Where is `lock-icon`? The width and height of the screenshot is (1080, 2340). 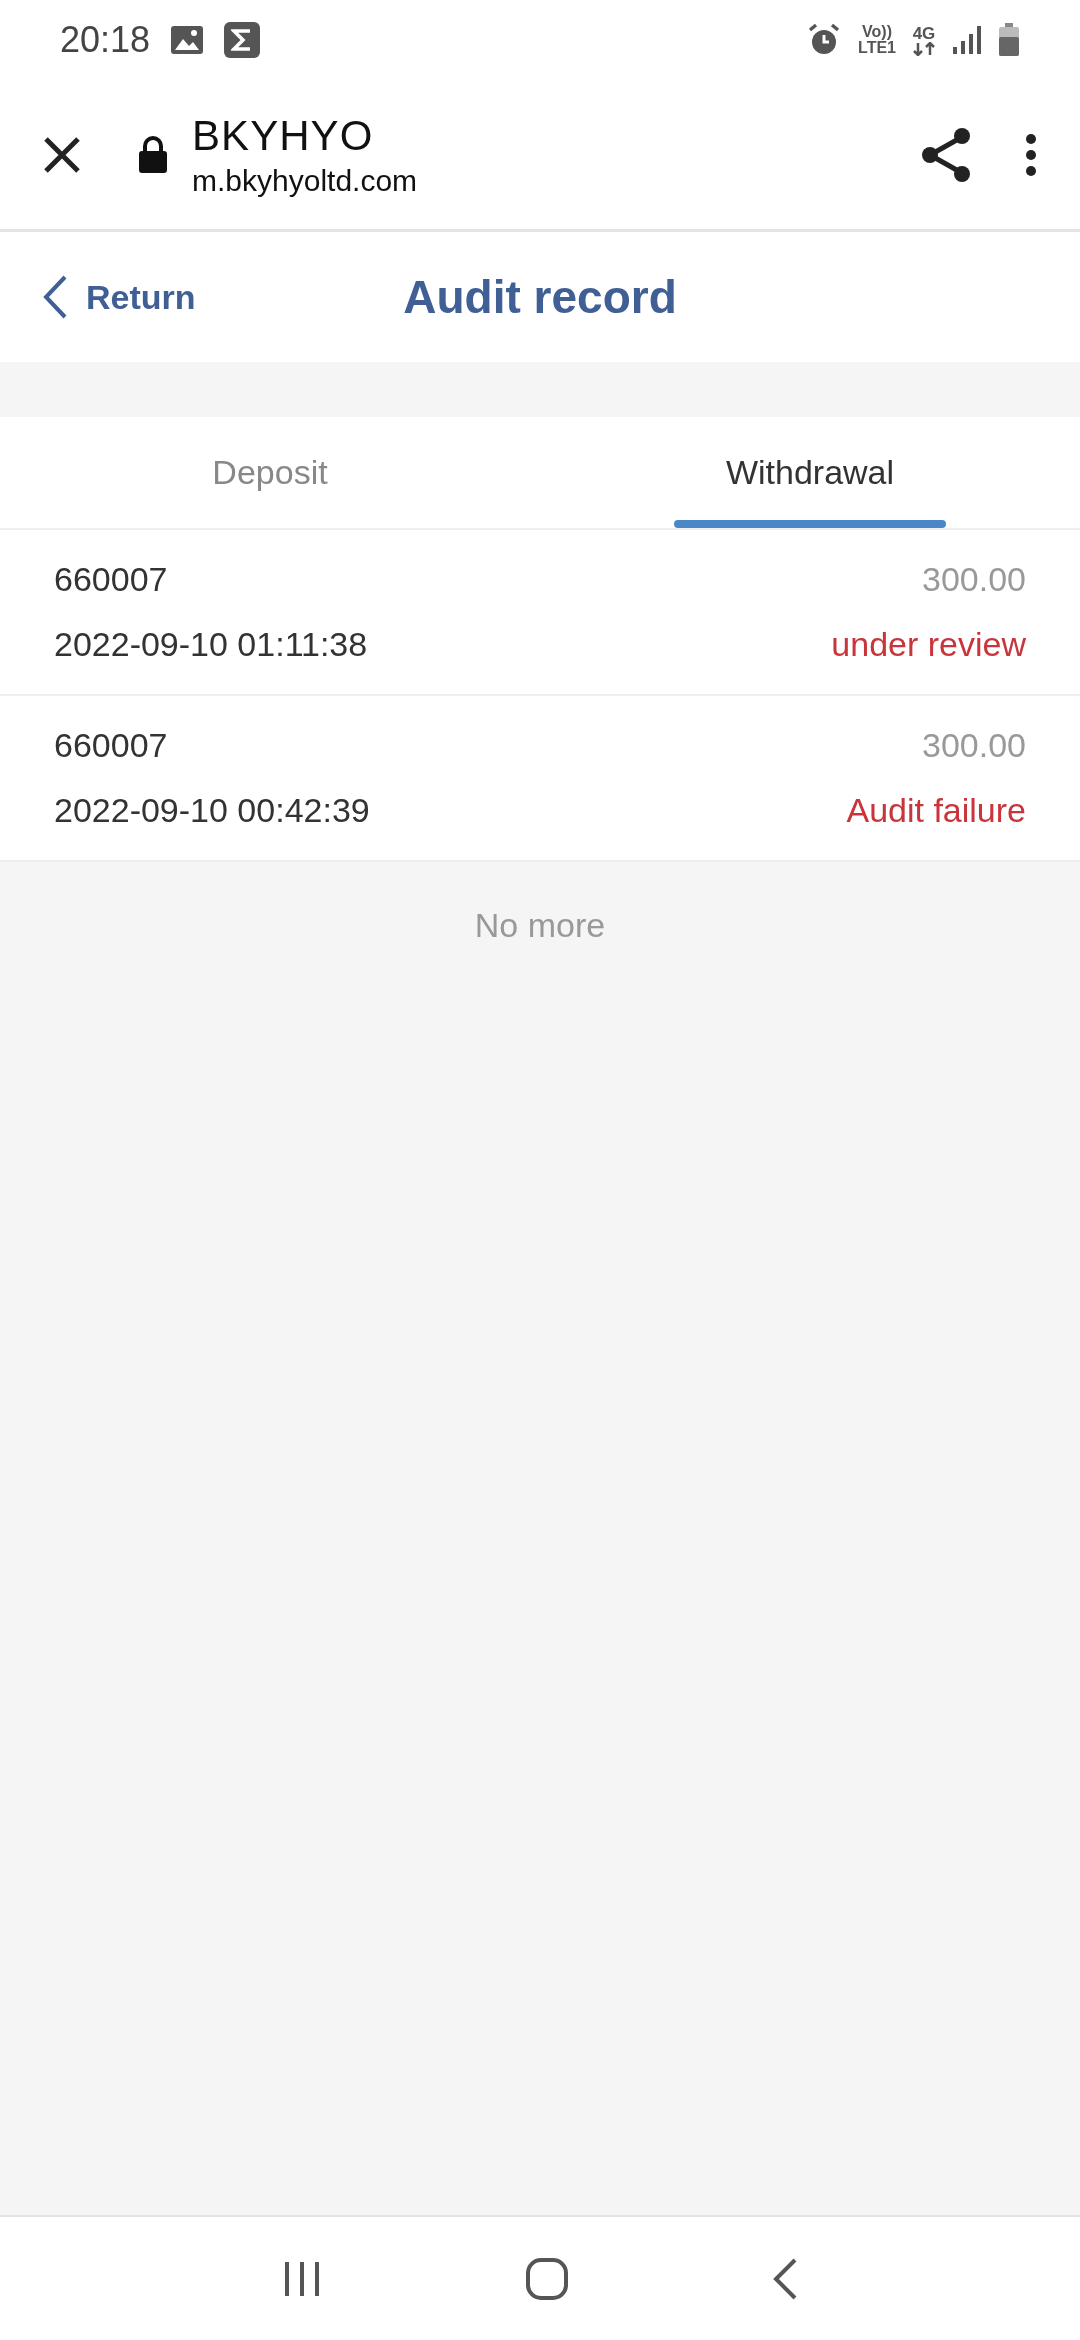
lock-icon is located at coordinates (153, 154).